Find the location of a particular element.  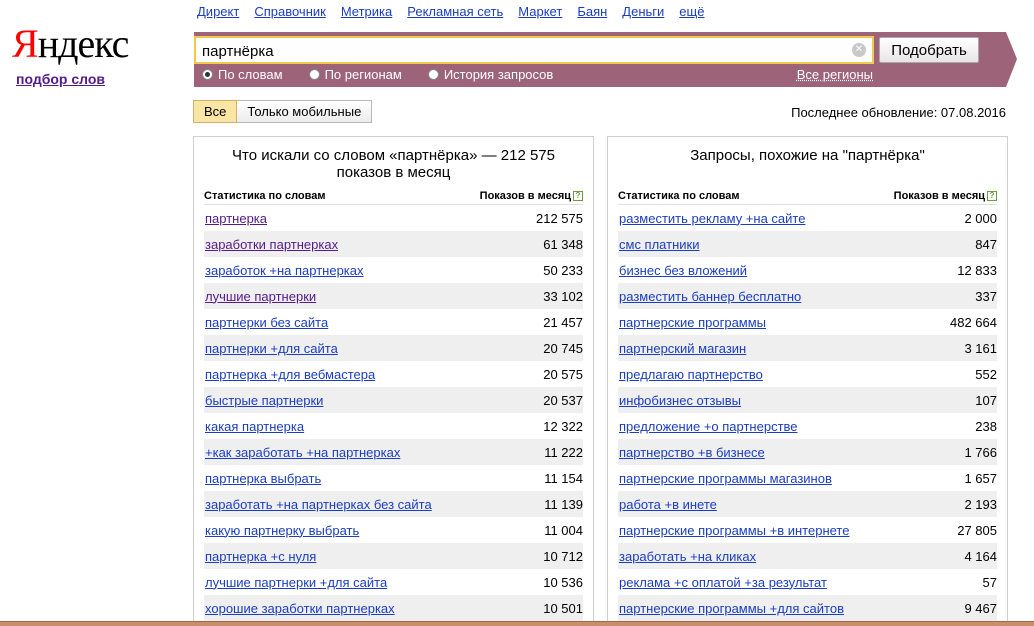

phrase-link: смс платники is located at coordinates (659, 244).